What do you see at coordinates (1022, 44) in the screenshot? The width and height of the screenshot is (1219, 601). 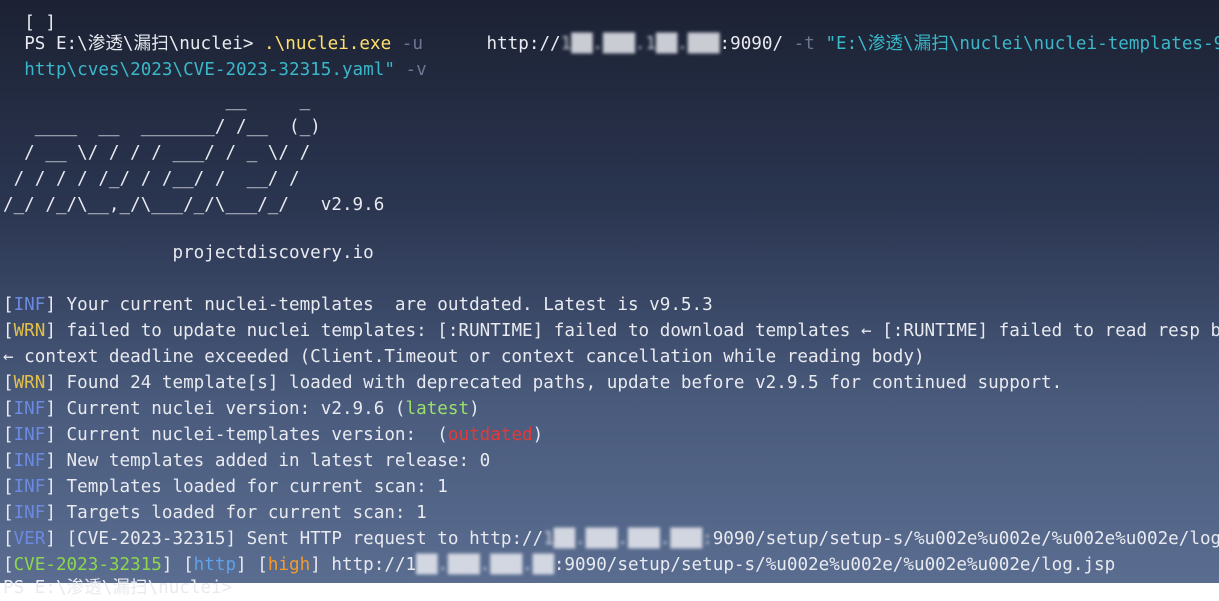 I see `template-path-1: "E:\渗透\漏扫\nuclei\nuclei-templates-9.5.3\` at bounding box center [1022, 44].